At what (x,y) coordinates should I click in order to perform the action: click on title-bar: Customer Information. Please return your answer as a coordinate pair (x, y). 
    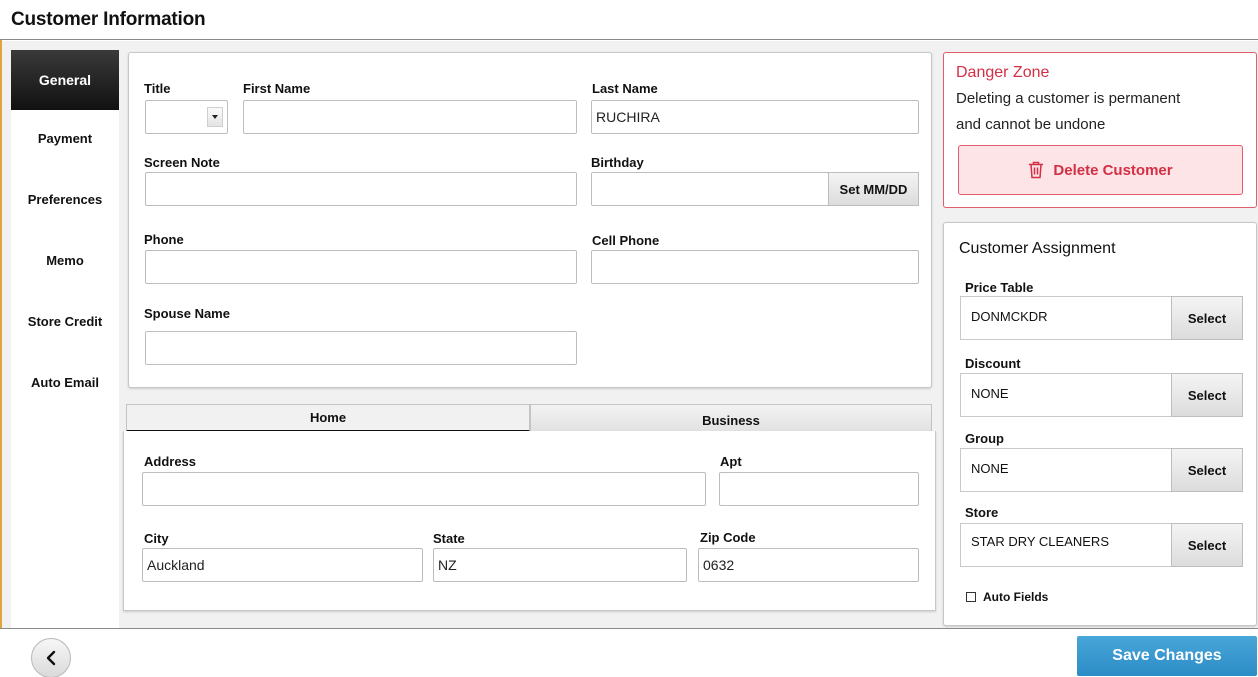
    Looking at the image, I should click on (629, 20).